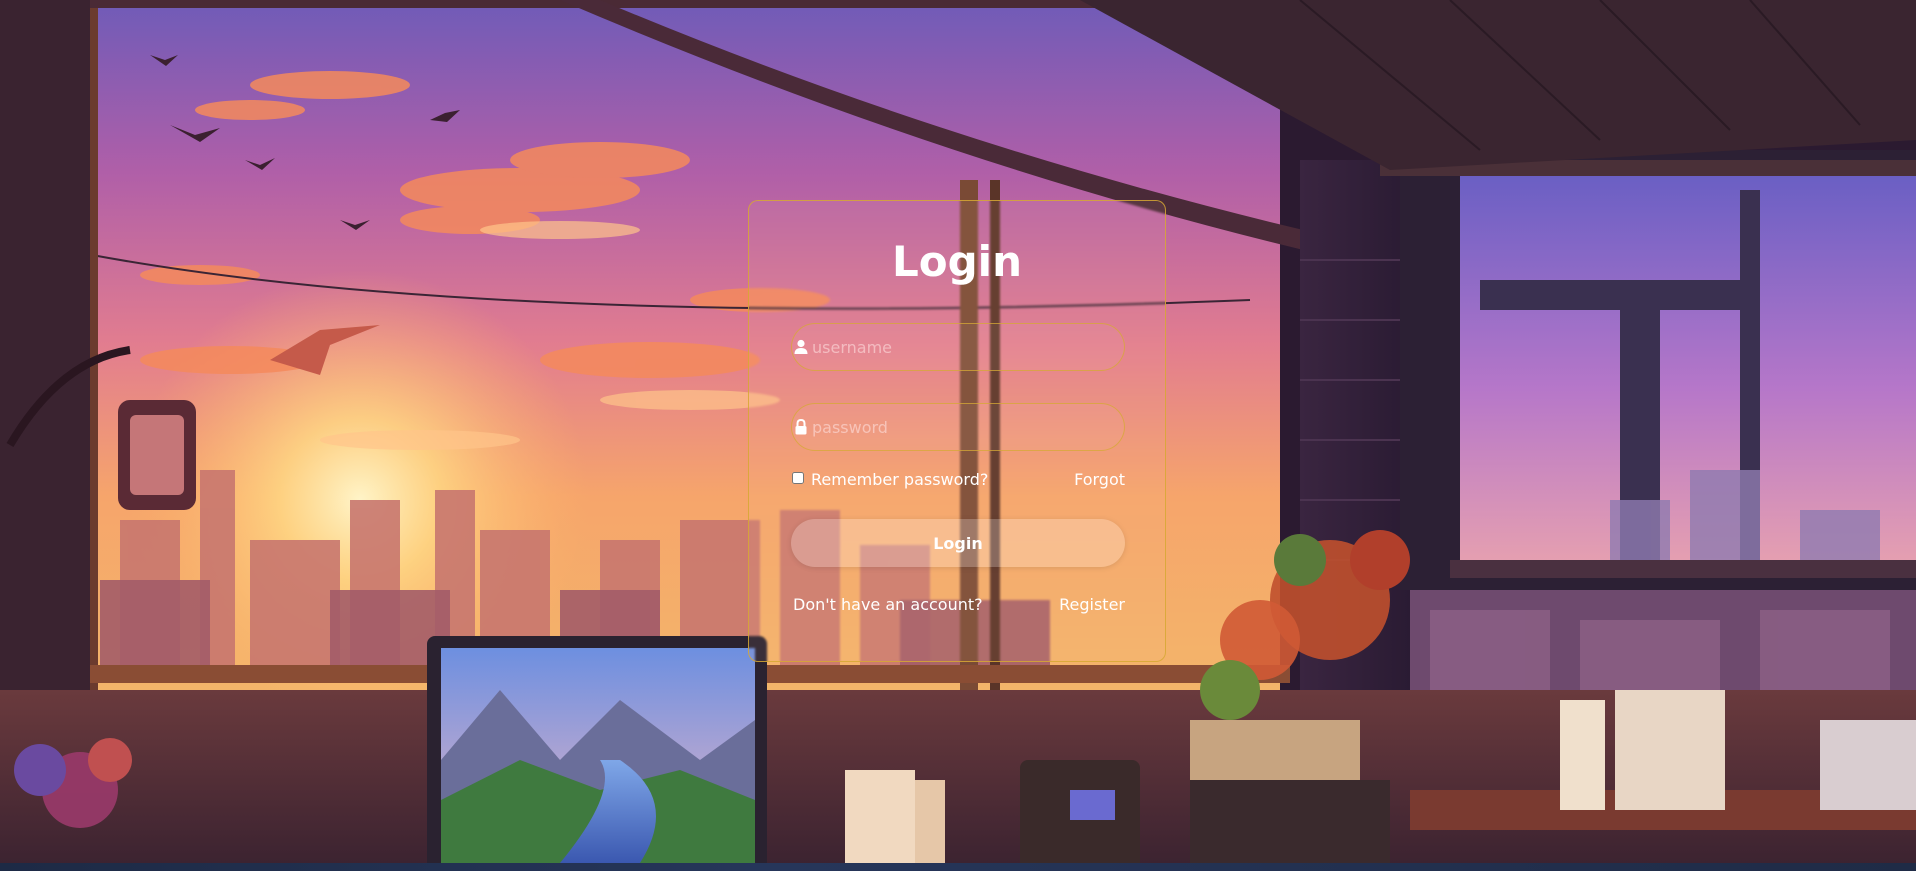 This screenshot has width=1916, height=871. Describe the element at coordinates (801, 346) in the screenshot. I see `user-icon` at that location.